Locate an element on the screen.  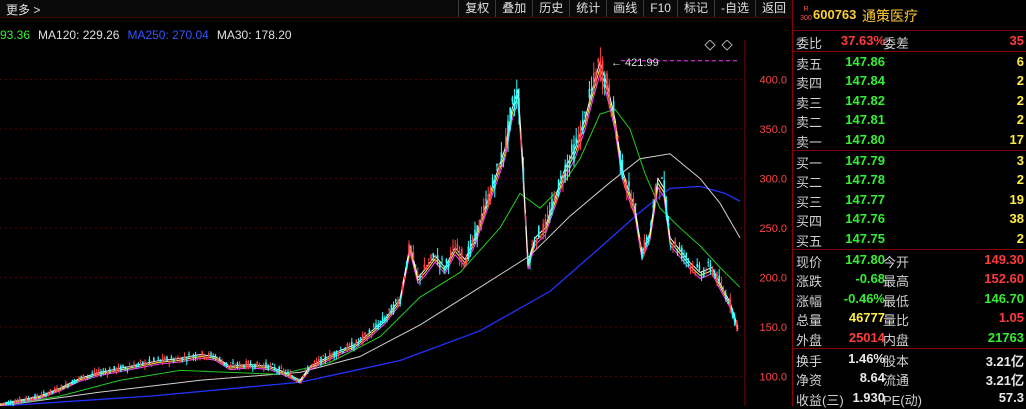
toolbar-button-8: 返回 is located at coordinates (773, 8).